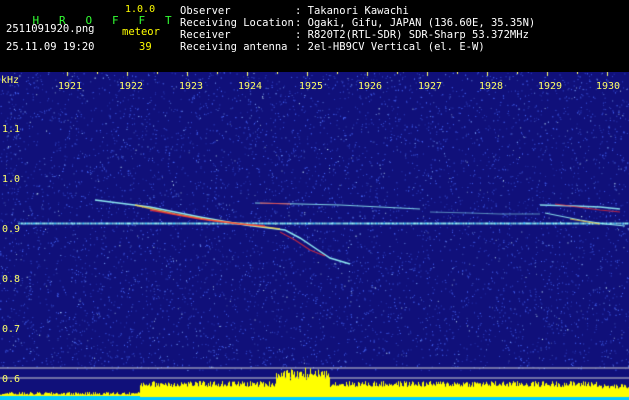 This screenshot has width=629, height=400. Describe the element at coordinates (115, 20) in the screenshot. I see `brand-letter: F` at that location.